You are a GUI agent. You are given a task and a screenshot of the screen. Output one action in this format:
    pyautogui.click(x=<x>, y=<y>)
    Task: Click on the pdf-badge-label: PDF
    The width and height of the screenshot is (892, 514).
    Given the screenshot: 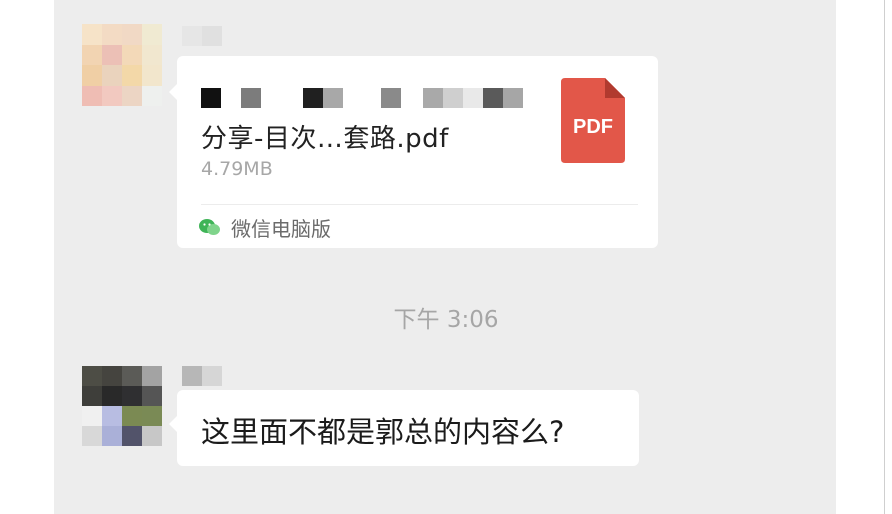 What is the action you would take?
    pyautogui.click(x=593, y=127)
    